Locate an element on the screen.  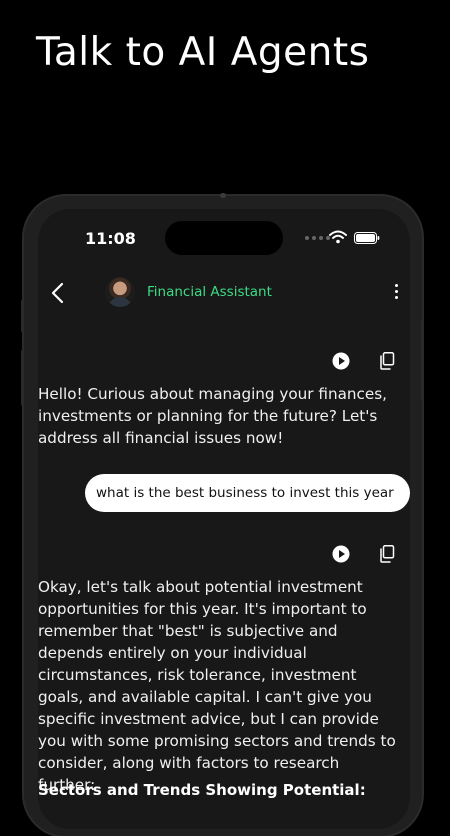
headline: Talk to AI Agents is located at coordinates (203, 52).